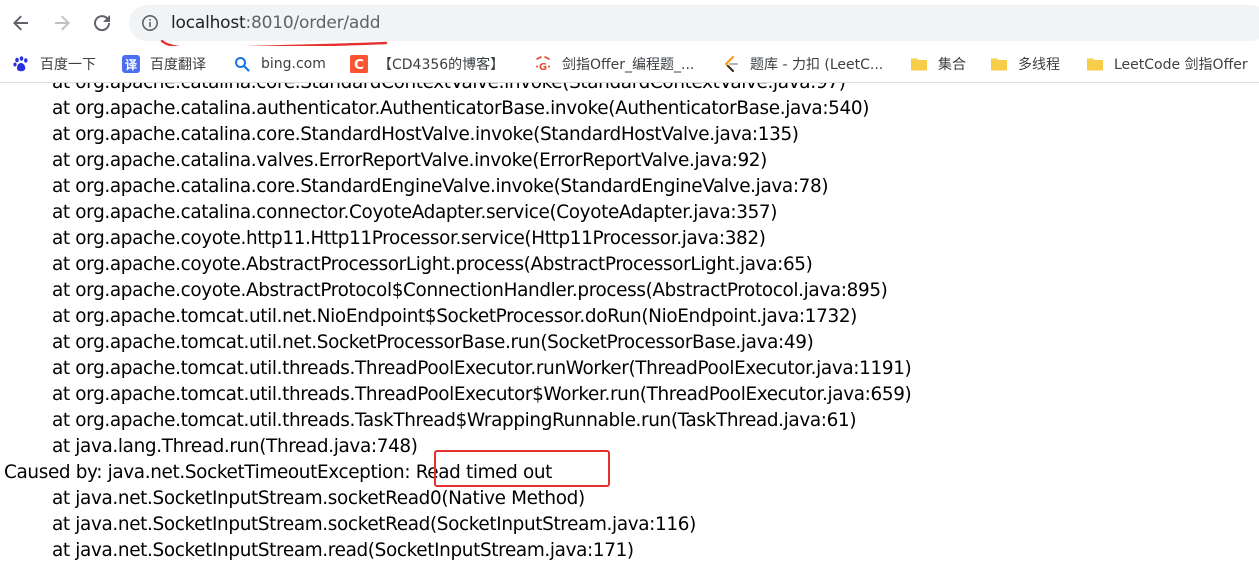 The height and width of the screenshot is (564, 1259). What do you see at coordinates (235, 446) in the screenshot?
I see `stack-trace-line: at java.lang.Thread.run(Thread.java:748)` at bounding box center [235, 446].